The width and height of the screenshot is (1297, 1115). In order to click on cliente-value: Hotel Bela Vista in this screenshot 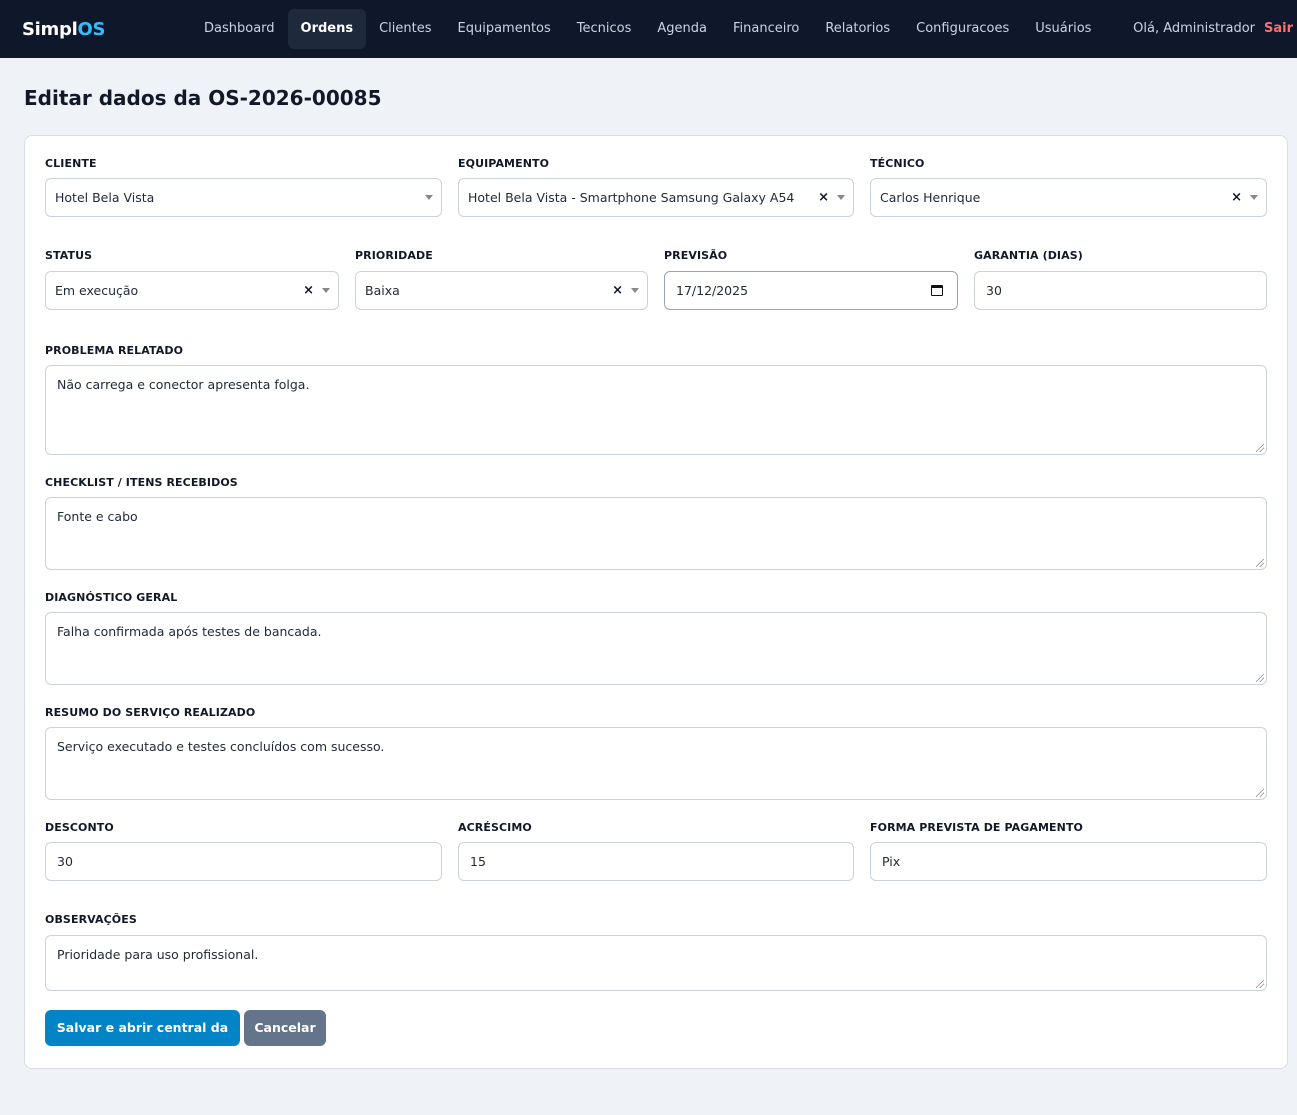, I will do `click(105, 197)`.